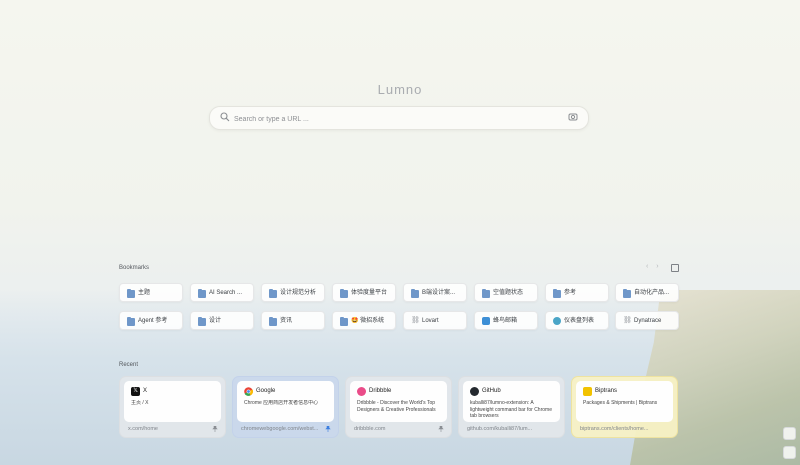 The image size is (800, 465). Describe the element at coordinates (606, 391) in the screenshot. I see `card-title: Biptrans` at that location.